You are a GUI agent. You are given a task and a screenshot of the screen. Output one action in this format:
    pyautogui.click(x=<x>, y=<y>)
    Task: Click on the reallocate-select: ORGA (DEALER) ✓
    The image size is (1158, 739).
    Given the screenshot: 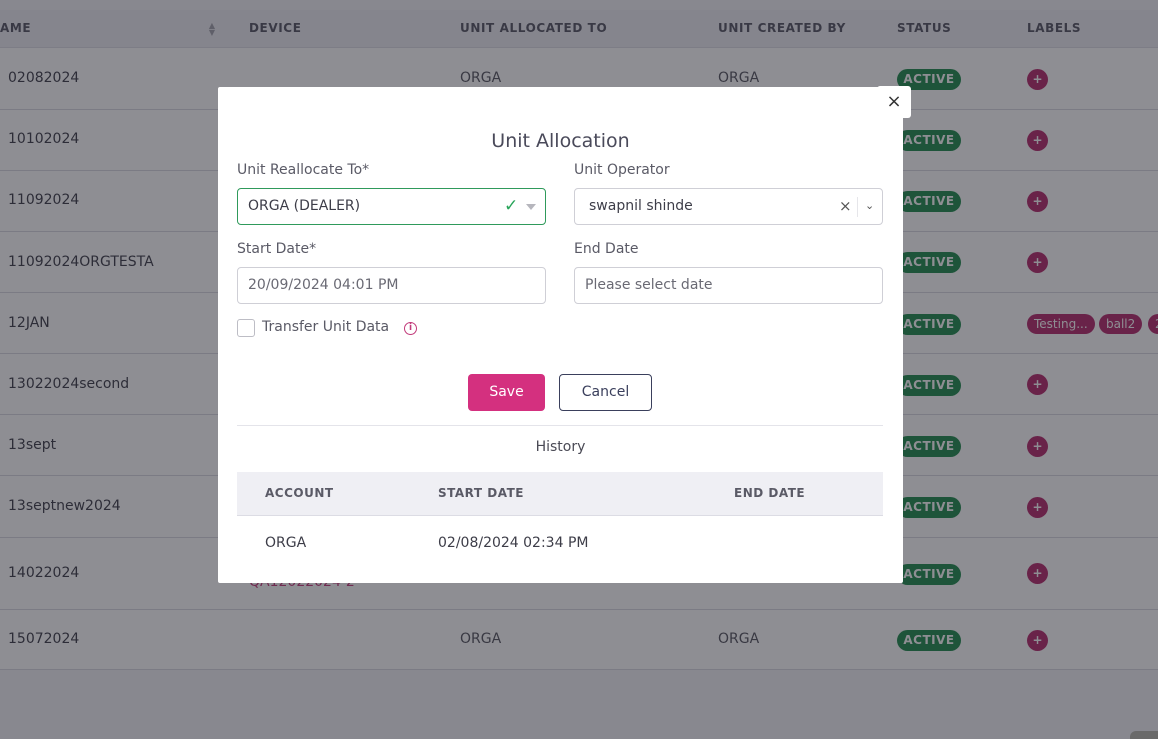 What is the action you would take?
    pyautogui.click(x=391, y=206)
    